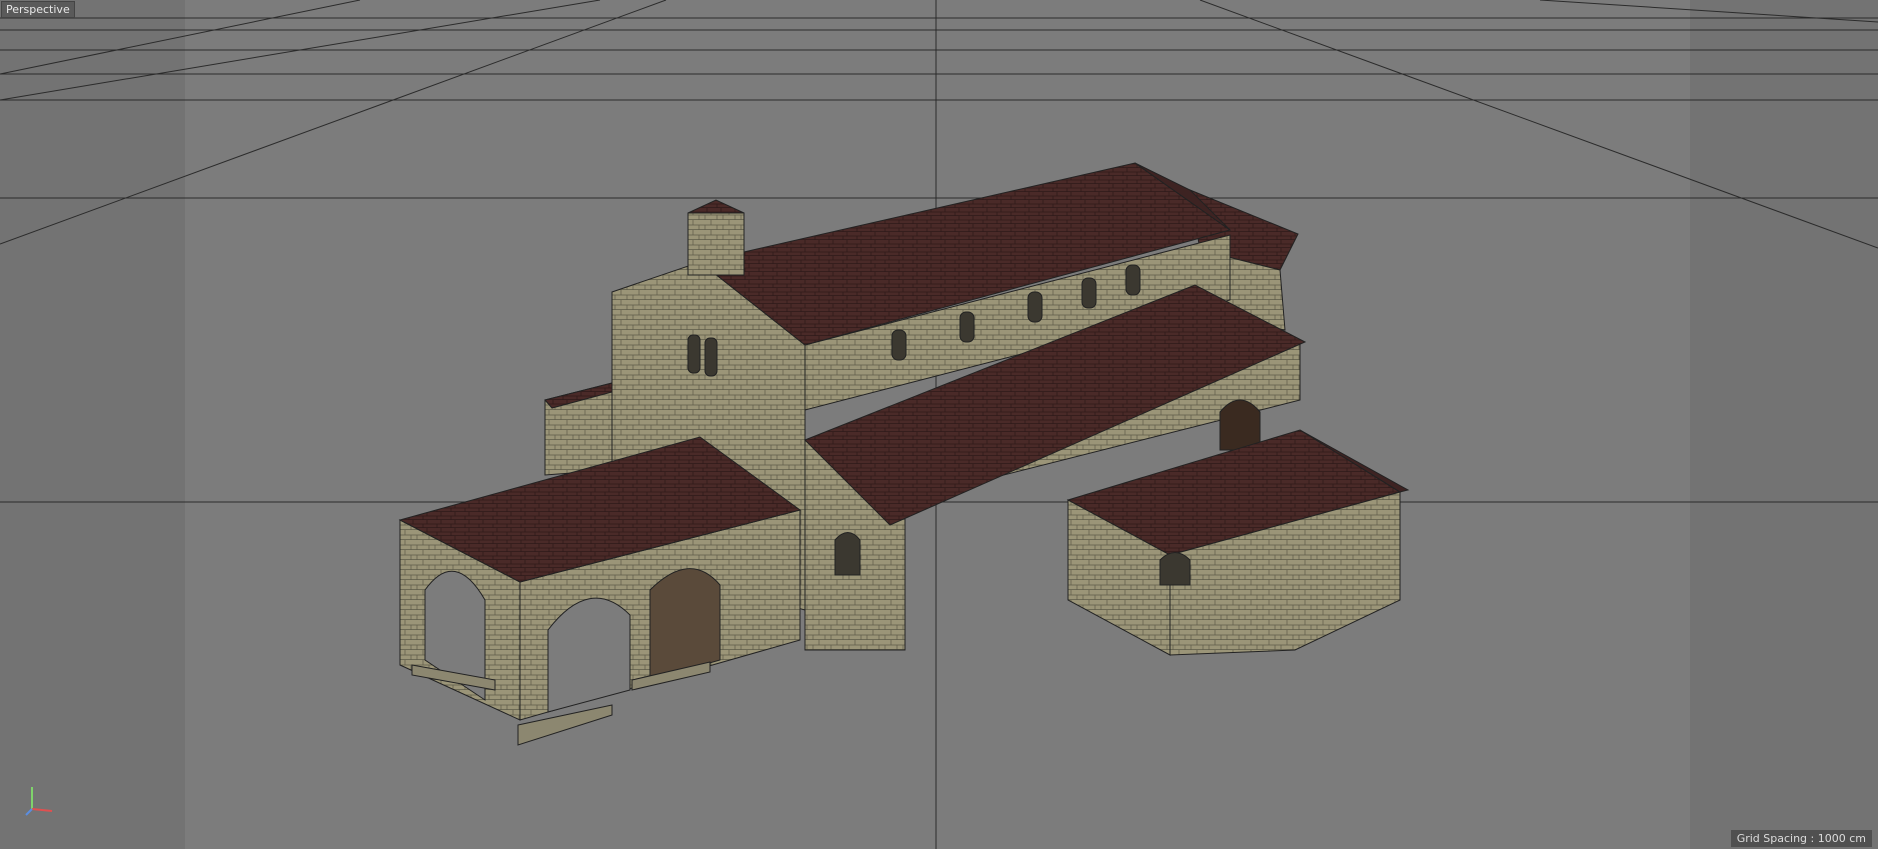 The image size is (1878, 849). I want to click on grid-spacing-readout: Grid Spacing : 1000 cm, so click(1801, 838).